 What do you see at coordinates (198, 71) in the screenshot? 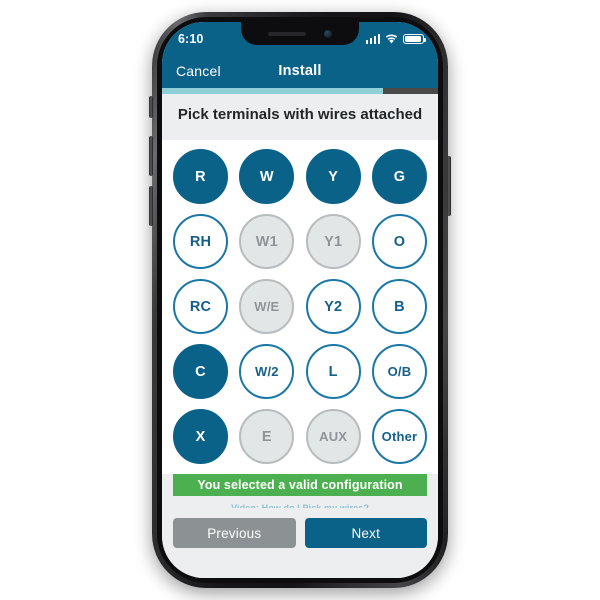
I see `cancel-button: Cancel` at bounding box center [198, 71].